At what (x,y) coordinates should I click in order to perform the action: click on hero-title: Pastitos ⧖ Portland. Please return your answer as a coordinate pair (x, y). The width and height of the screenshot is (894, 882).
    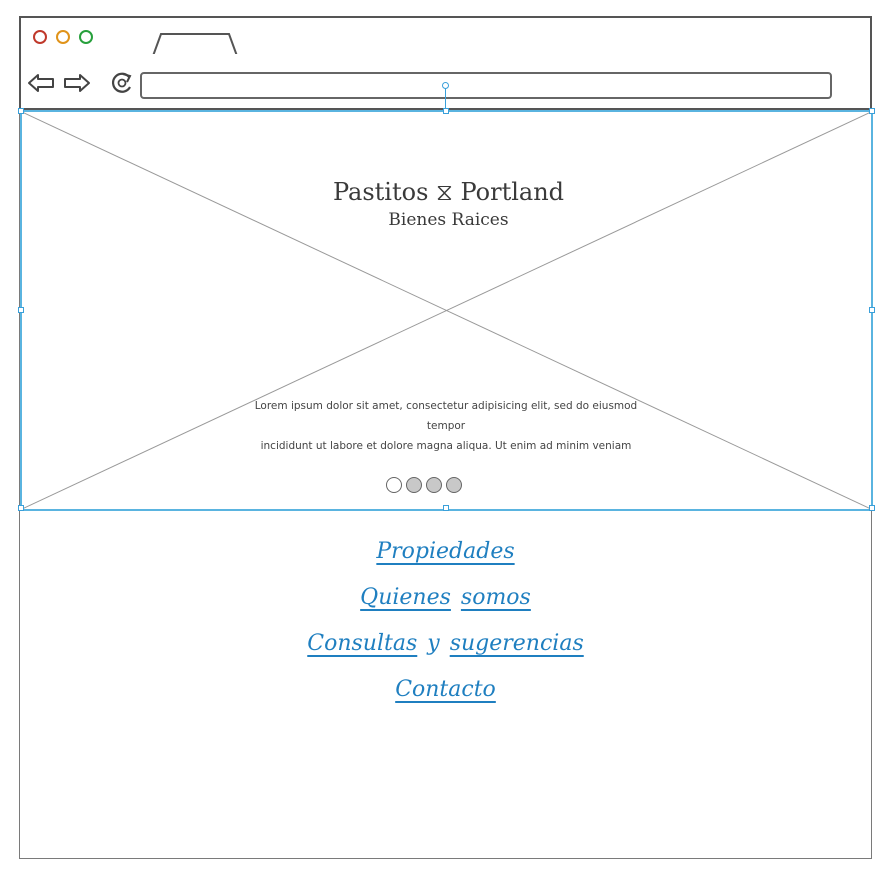
    Looking at the image, I should click on (448, 192).